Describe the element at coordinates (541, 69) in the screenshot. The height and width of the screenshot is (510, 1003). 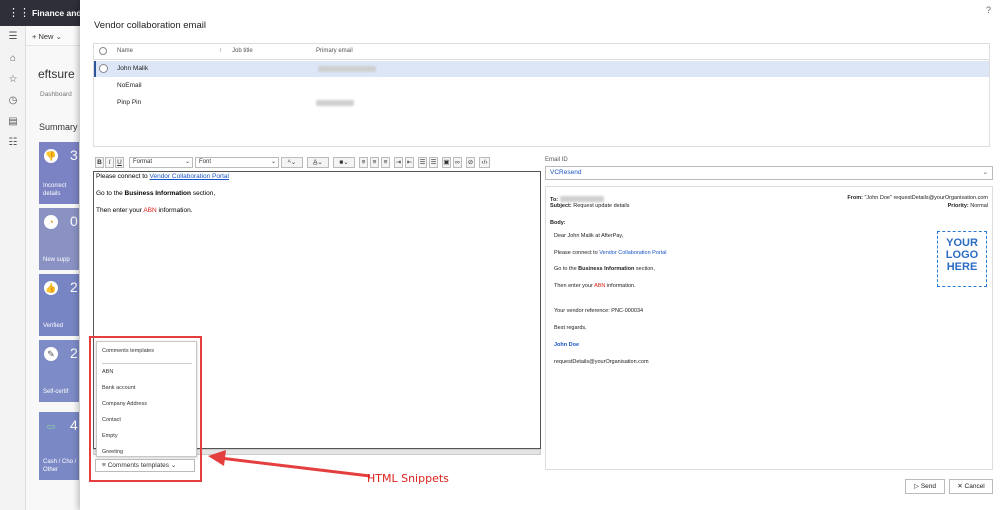
I see `table-row: John Malik` at that location.